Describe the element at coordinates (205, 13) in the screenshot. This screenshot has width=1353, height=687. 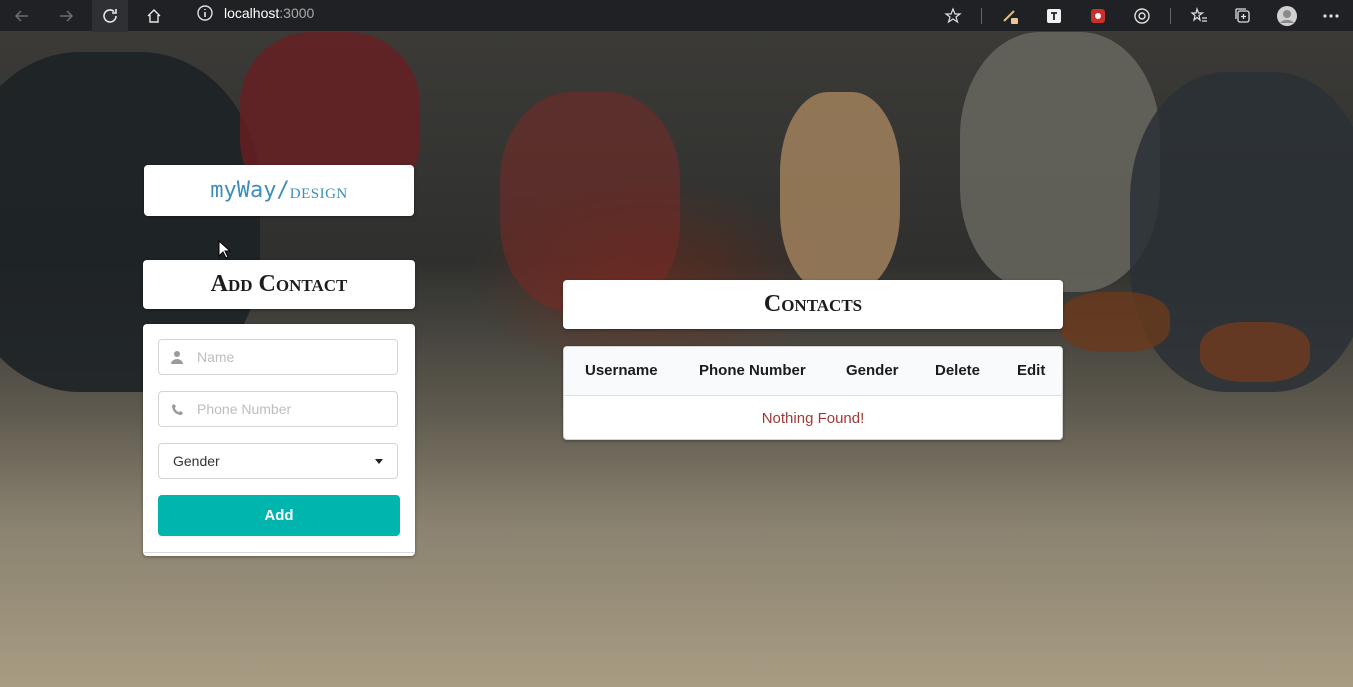
I see `info-icon` at that location.